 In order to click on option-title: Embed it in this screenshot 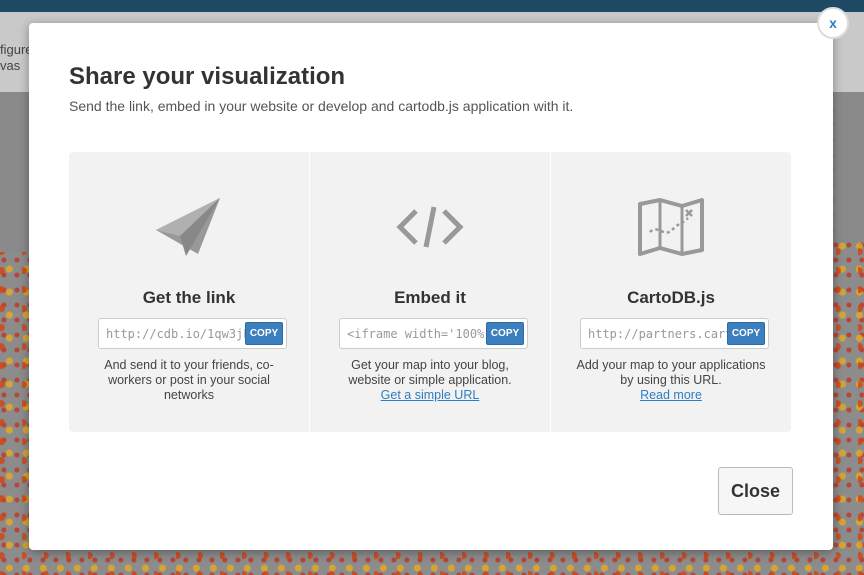, I will do `click(430, 297)`.